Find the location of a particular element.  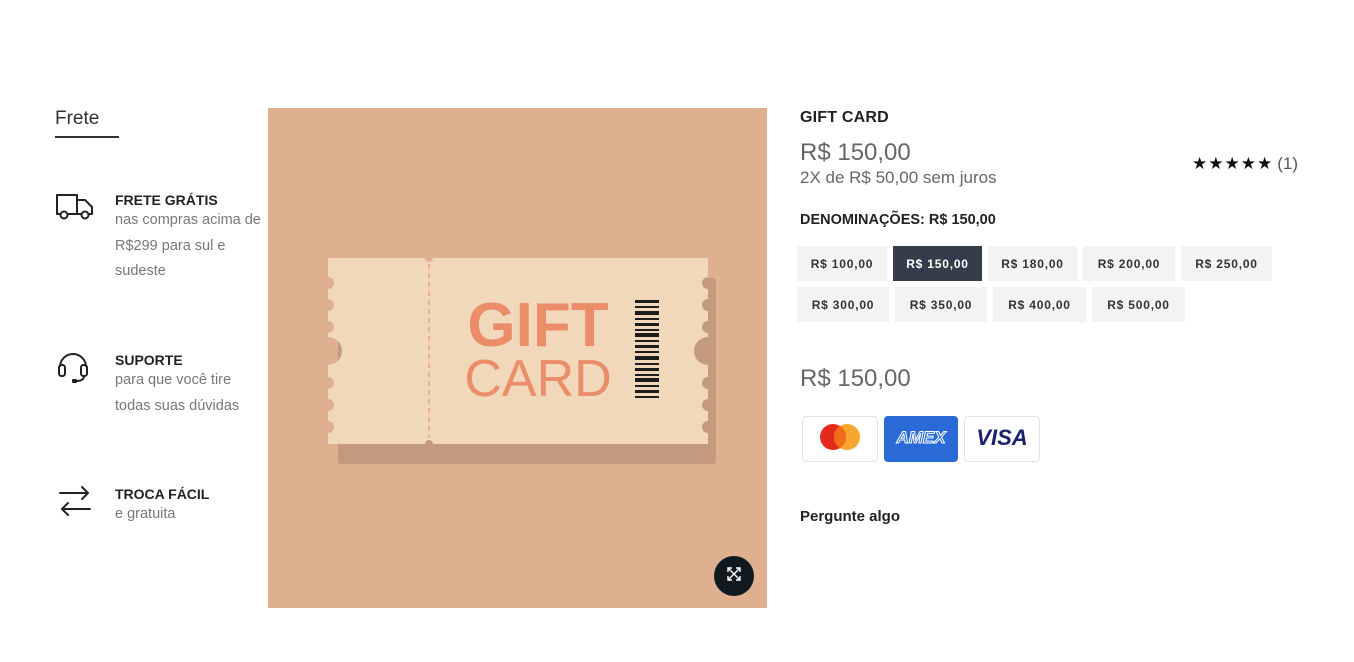

svg-text: AMEX is located at coordinates (921, 437).